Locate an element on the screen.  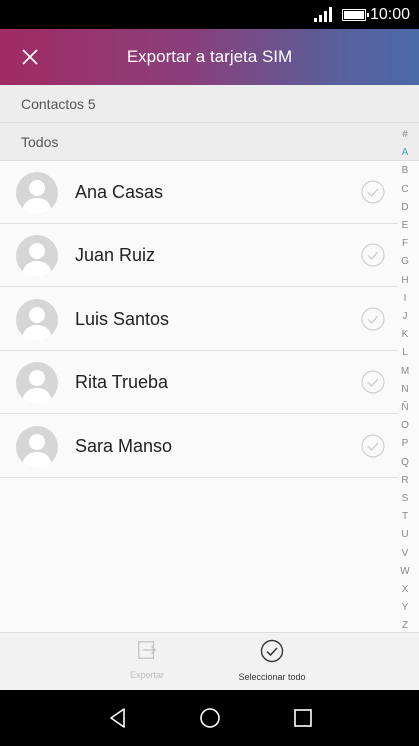
status-bar: 10:00 is located at coordinates (209, 14).